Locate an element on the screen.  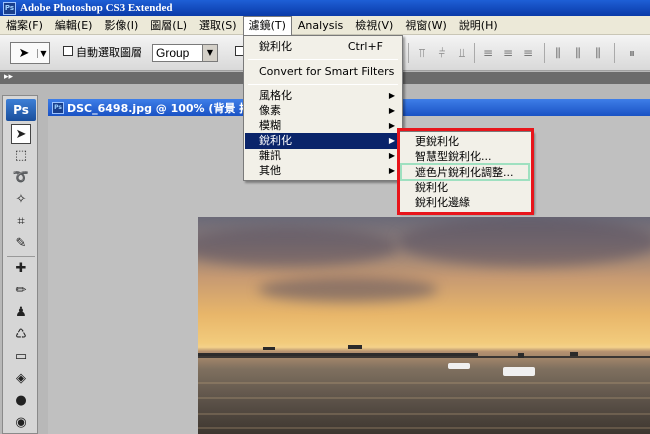
tool-preset-picker: ➤ ▼ is located at coordinates (30, 53).